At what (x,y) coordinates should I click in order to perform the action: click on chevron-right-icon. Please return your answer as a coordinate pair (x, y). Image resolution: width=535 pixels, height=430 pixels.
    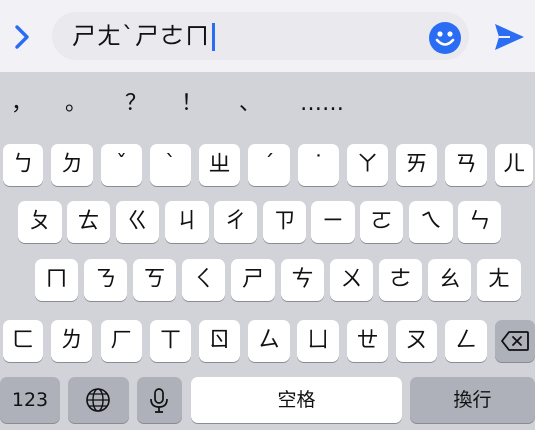
    Looking at the image, I should click on (22, 37).